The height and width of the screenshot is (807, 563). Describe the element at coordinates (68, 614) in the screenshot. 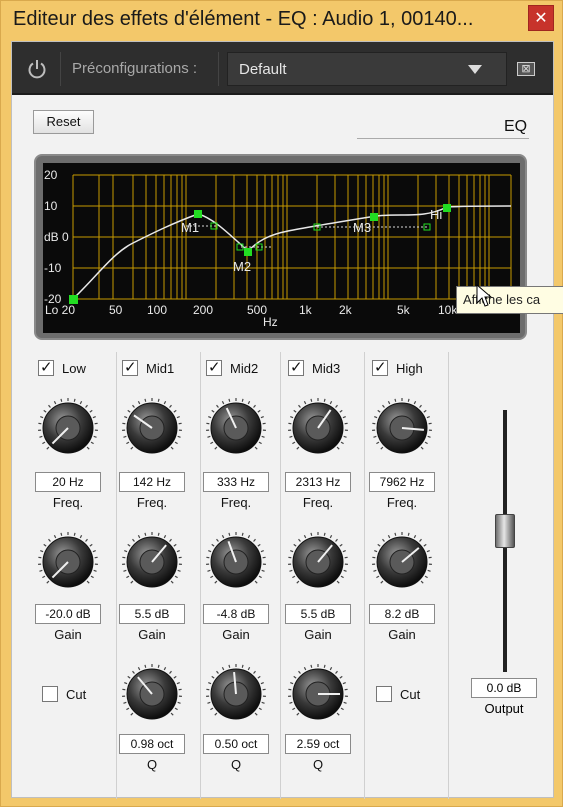

I see `gain-value: -20.0 dB` at that location.